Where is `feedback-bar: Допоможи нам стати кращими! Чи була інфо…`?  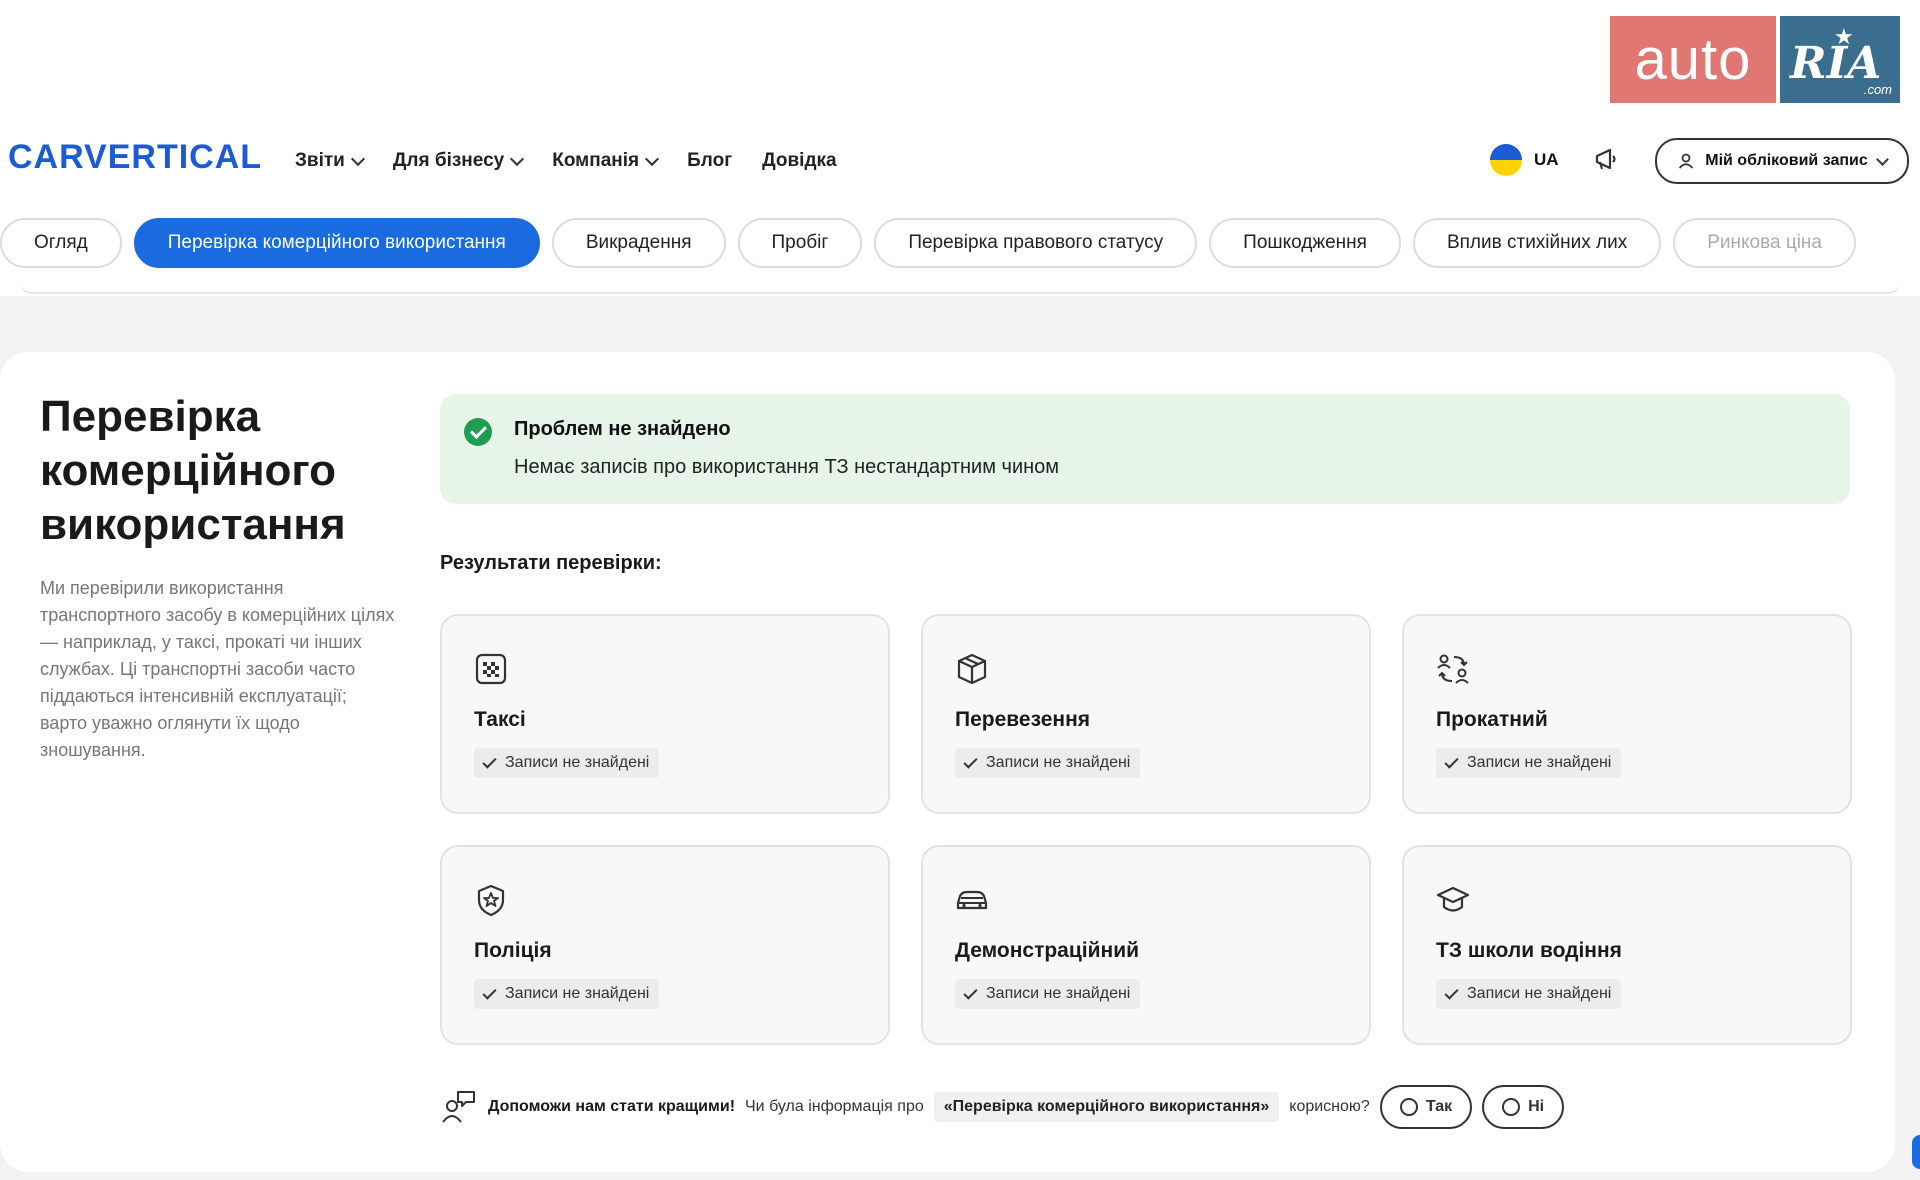 feedback-bar: Допоможи нам стати кращими! Чи була інфо… is located at coordinates (1002, 1107).